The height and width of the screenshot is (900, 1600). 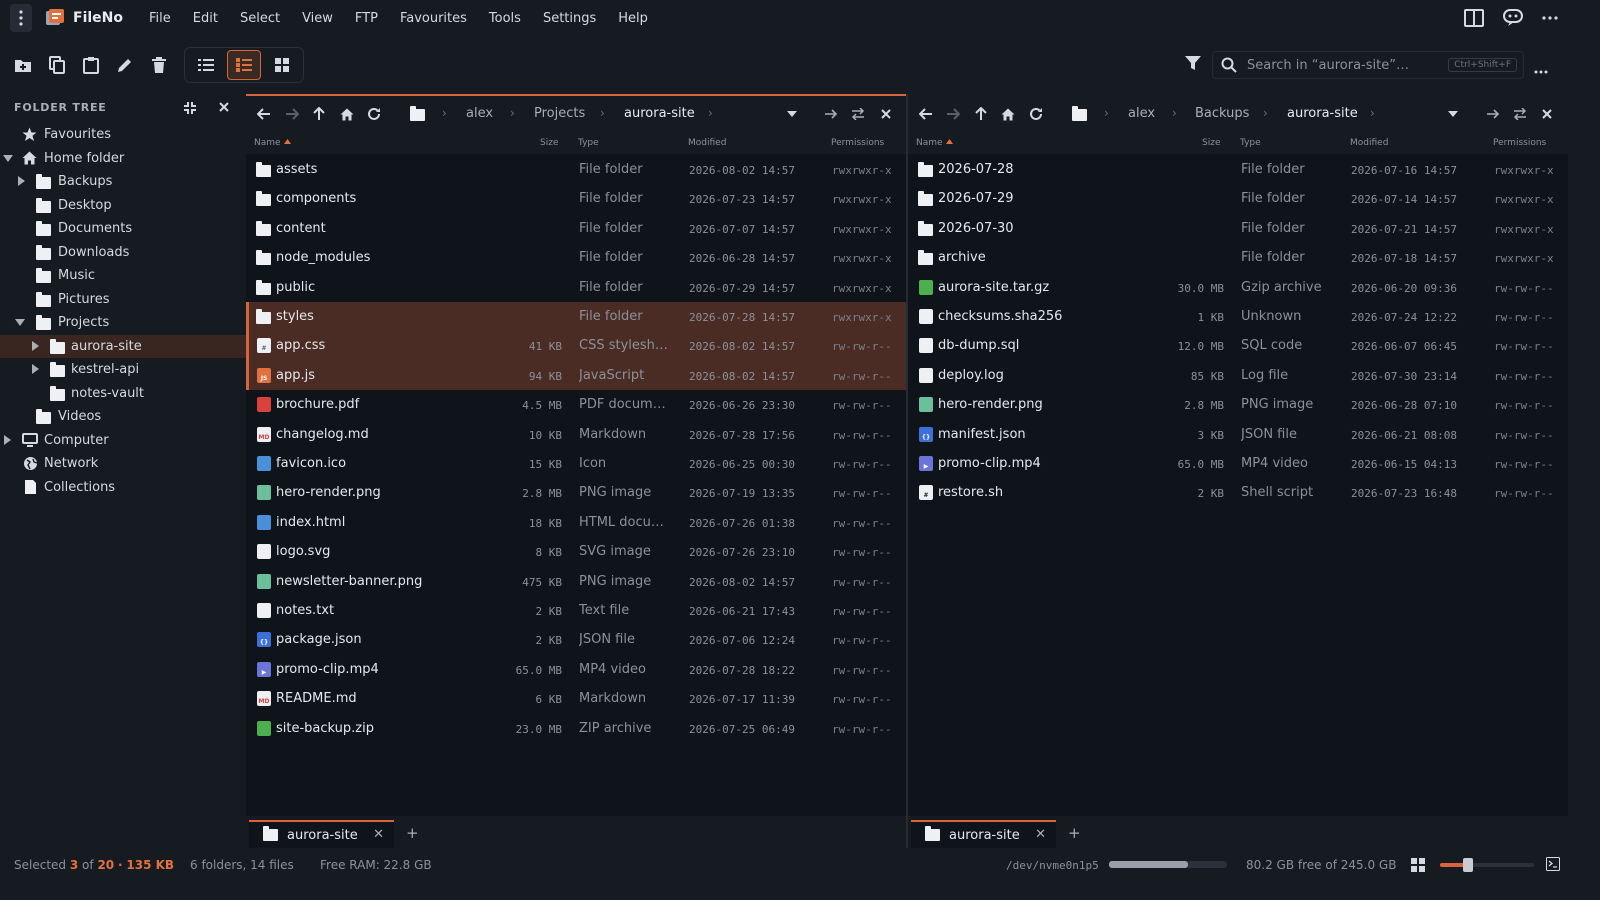 What do you see at coordinates (1250, 143) in the screenshot?
I see `column-type: Type` at bounding box center [1250, 143].